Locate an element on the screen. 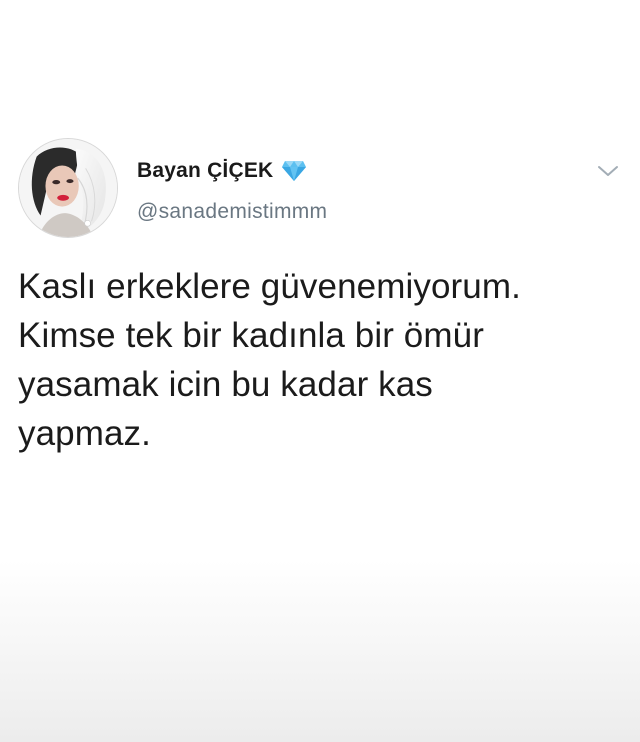  author-handle: @sanademistimmm is located at coordinates (232, 212).